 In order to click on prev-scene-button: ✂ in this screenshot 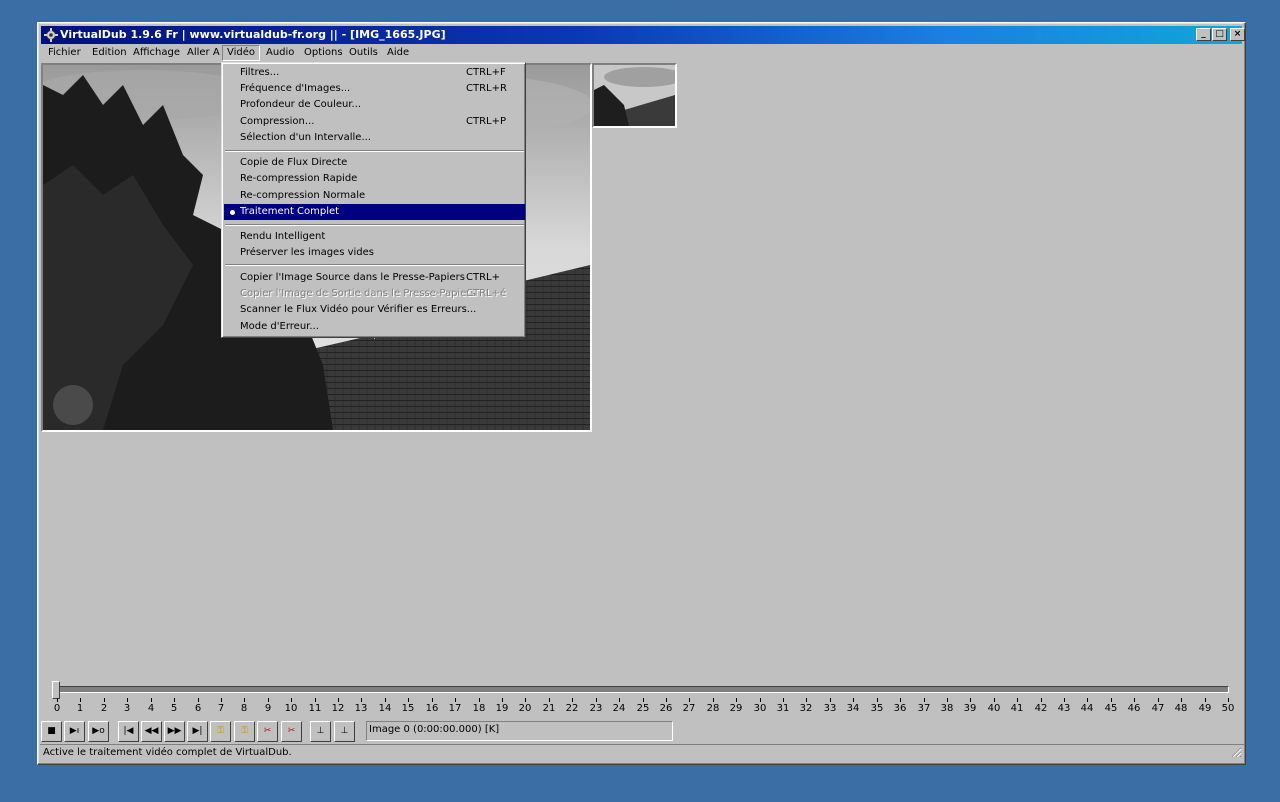, I will do `click(267, 731)`.